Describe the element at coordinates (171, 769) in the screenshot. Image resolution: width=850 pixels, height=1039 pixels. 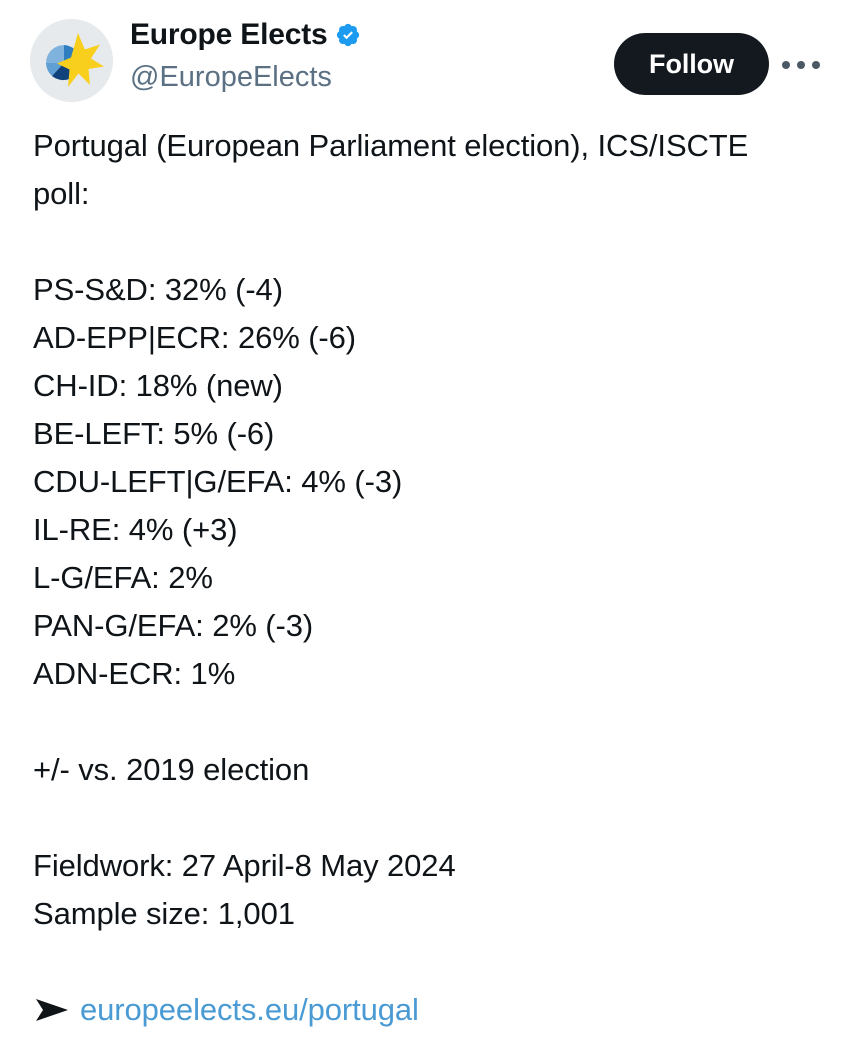
I see `comparison-note: +/- vs. 2019 election` at that location.